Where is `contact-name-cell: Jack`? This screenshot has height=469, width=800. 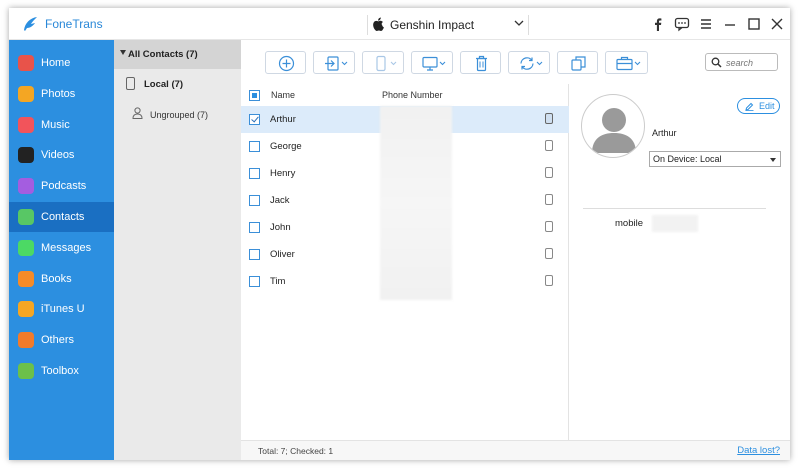 contact-name-cell: Jack is located at coordinates (280, 200).